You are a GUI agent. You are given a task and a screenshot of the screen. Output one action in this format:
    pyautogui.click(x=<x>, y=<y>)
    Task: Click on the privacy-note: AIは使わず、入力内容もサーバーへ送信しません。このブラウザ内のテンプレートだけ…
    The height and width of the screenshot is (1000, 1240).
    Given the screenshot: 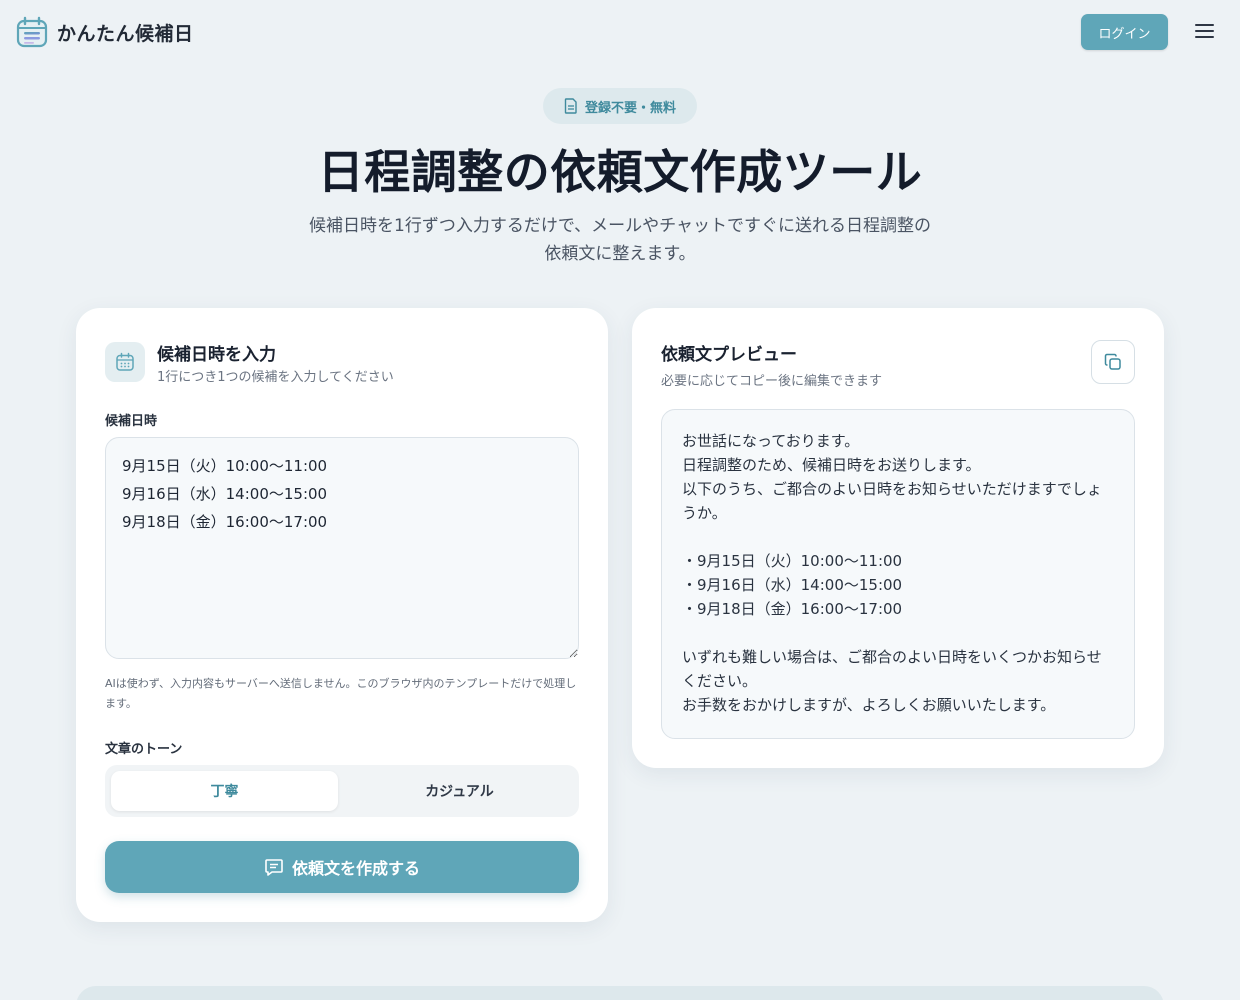 What is the action you would take?
    pyautogui.click(x=341, y=693)
    